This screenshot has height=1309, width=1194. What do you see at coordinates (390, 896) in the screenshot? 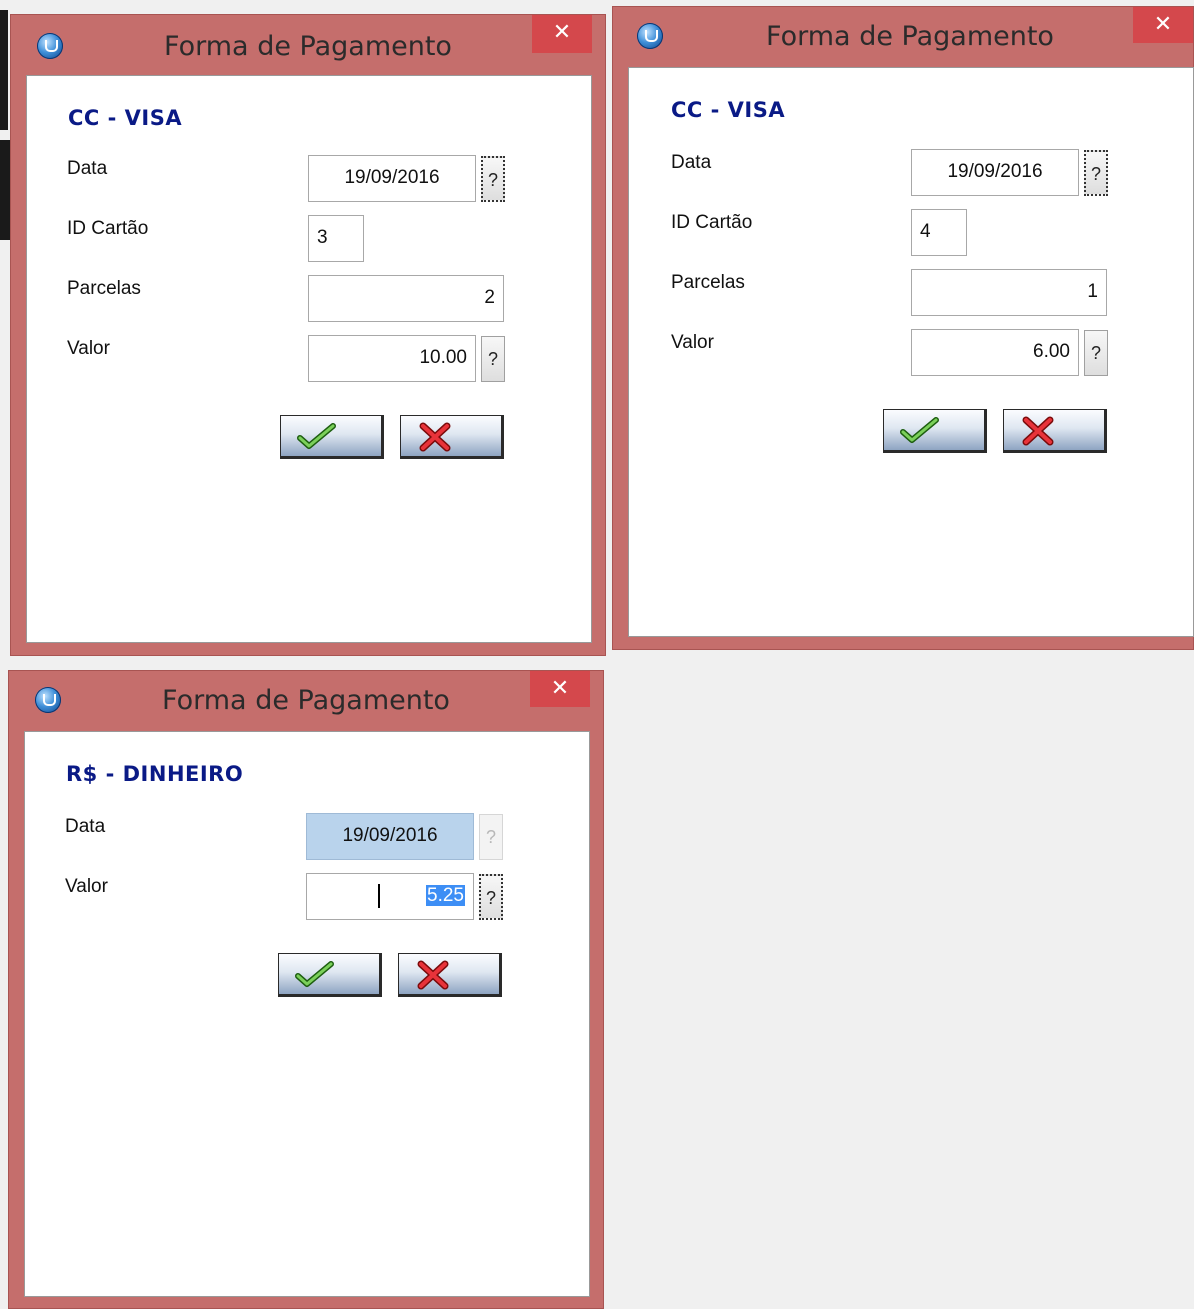
I see `valor-input: 5.25` at bounding box center [390, 896].